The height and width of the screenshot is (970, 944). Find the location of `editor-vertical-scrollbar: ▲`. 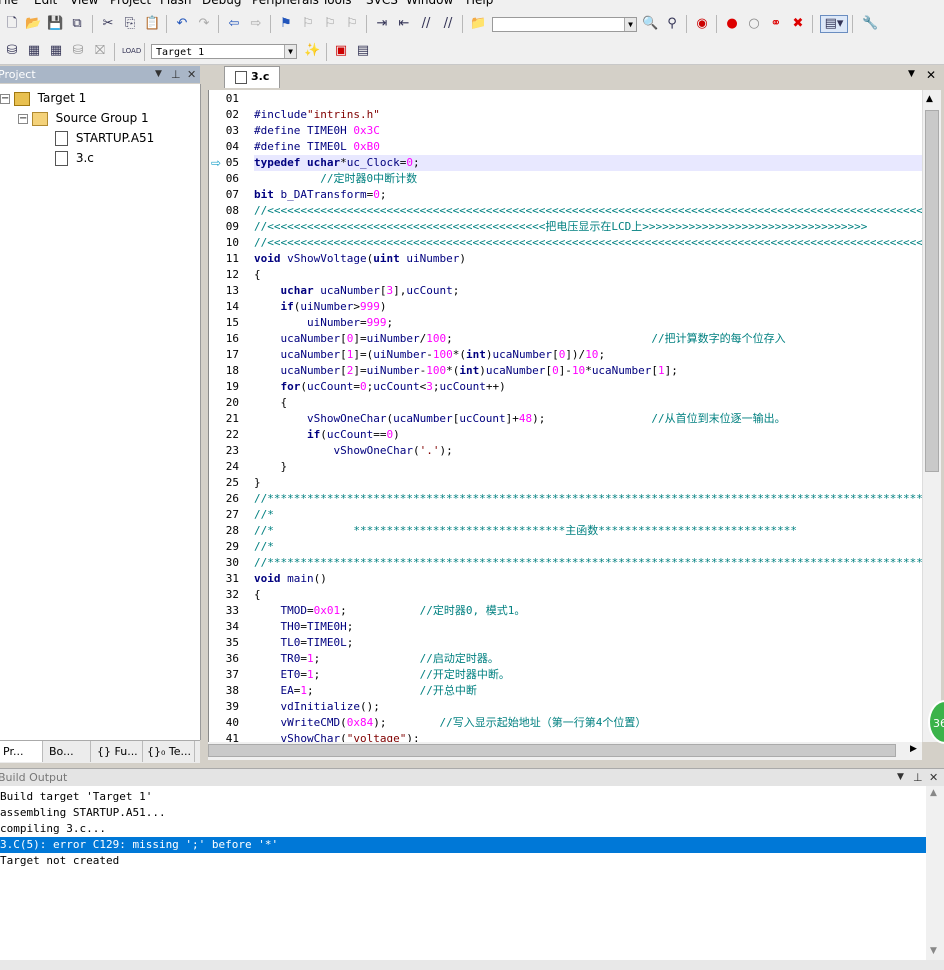

editor-vertical-scrollbar: ▲ is located at coordinates (931, 416).